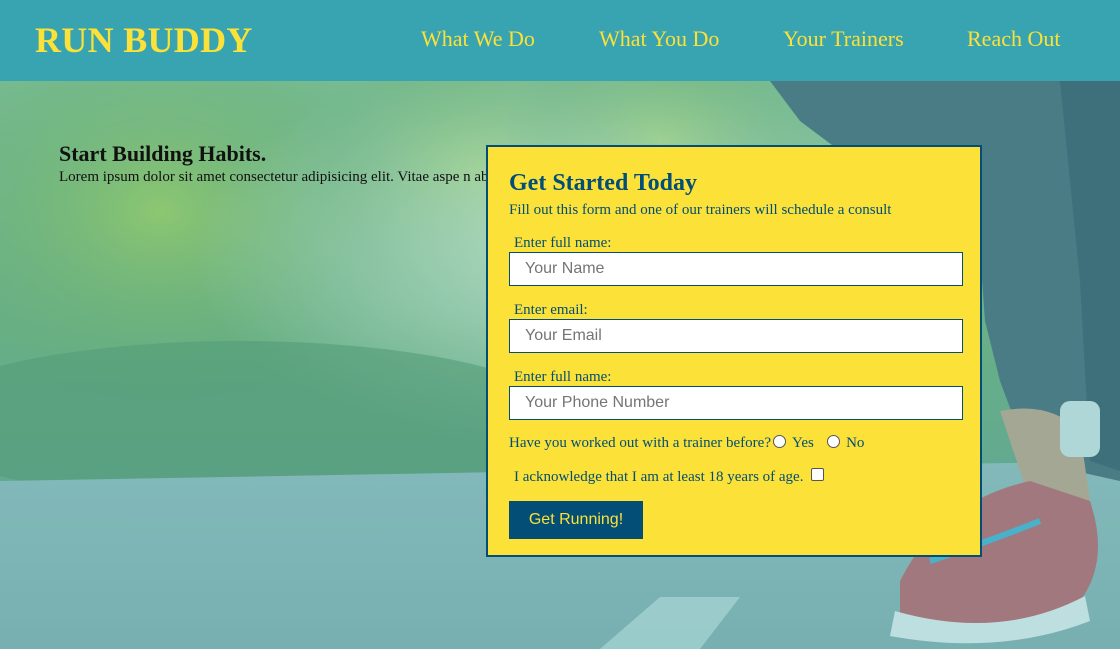 The height and width of the screenshot is (649, 1120). What do you see at coordinates (736, 403) in the screenshot?
I see `phone-input` at bounding box center [736, 403].